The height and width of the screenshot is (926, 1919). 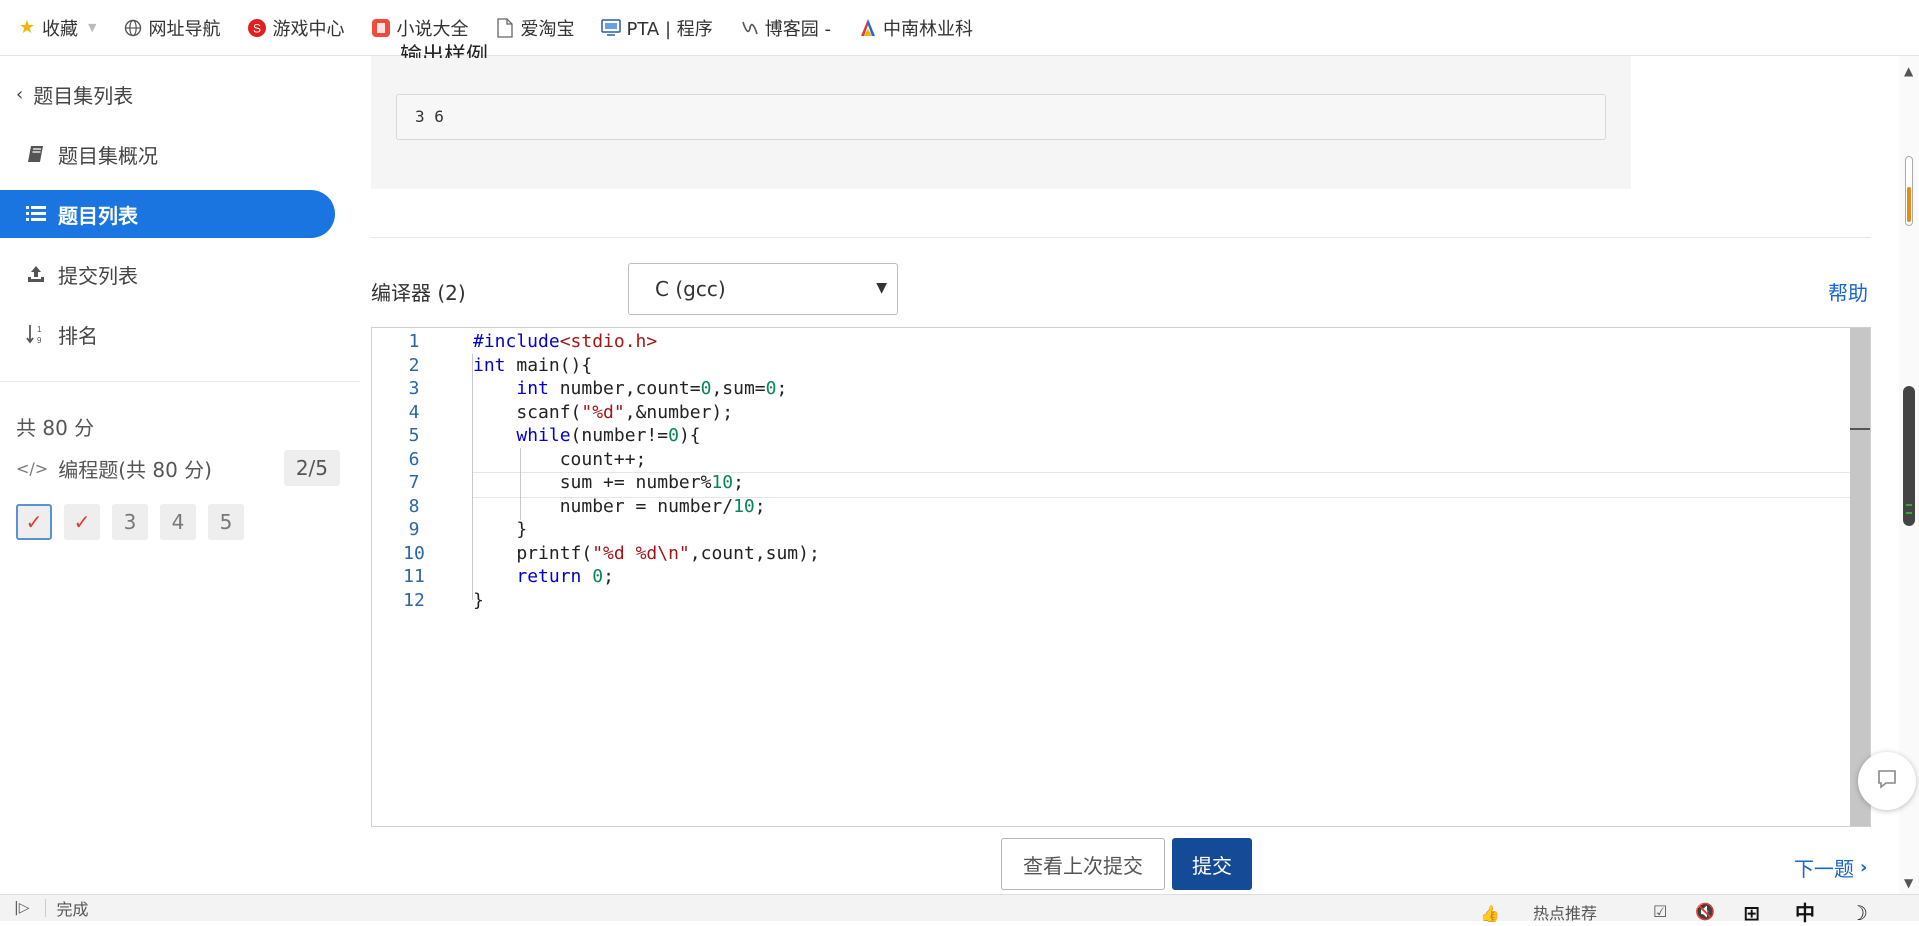 I want to click on editor-scrollbar, so click(x=1860, y=577).